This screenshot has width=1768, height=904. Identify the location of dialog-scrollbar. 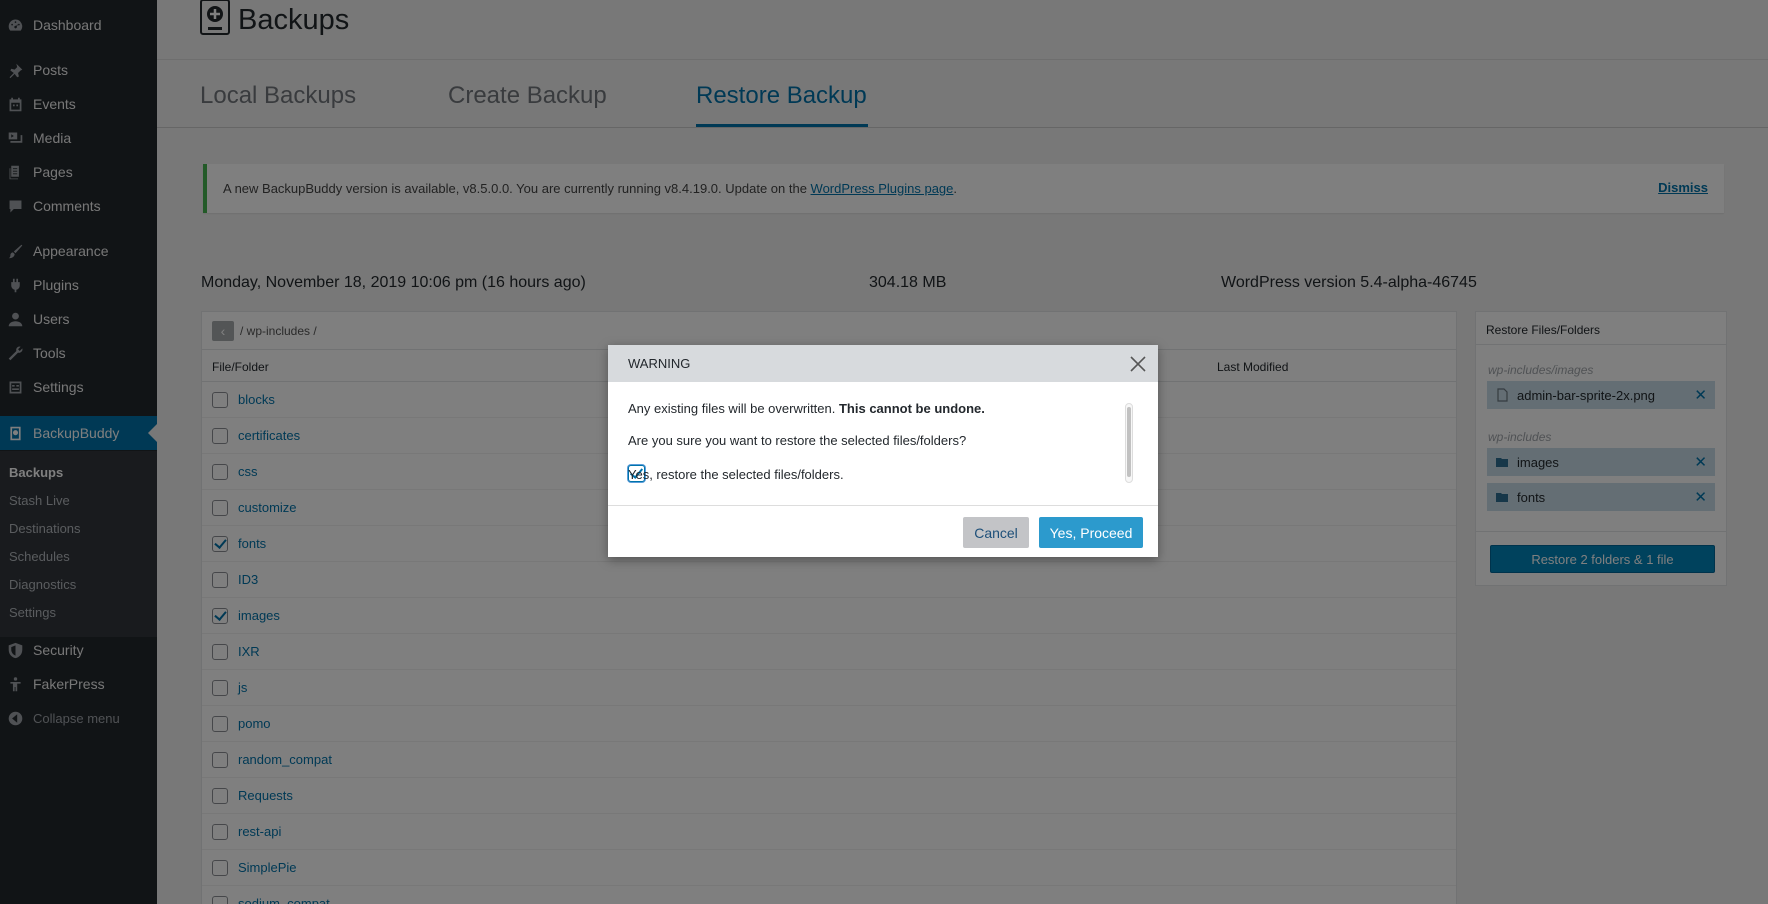
(1129, 443).